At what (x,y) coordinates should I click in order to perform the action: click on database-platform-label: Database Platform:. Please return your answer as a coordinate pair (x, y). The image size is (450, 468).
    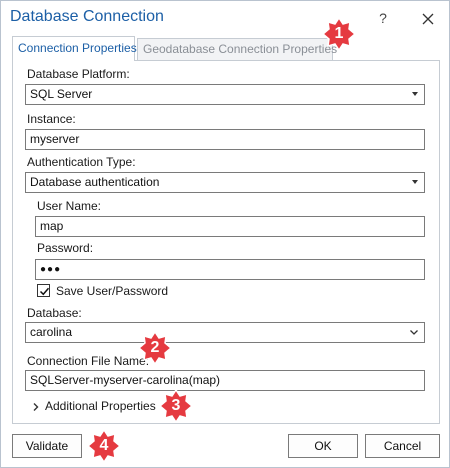
    Looking at the image, I should click on (78, 74).